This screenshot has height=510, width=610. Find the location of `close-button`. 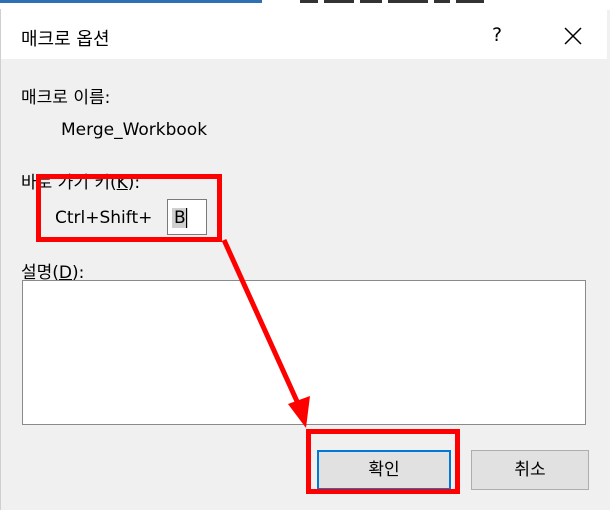

close-button is located at coordinates (573, 35).